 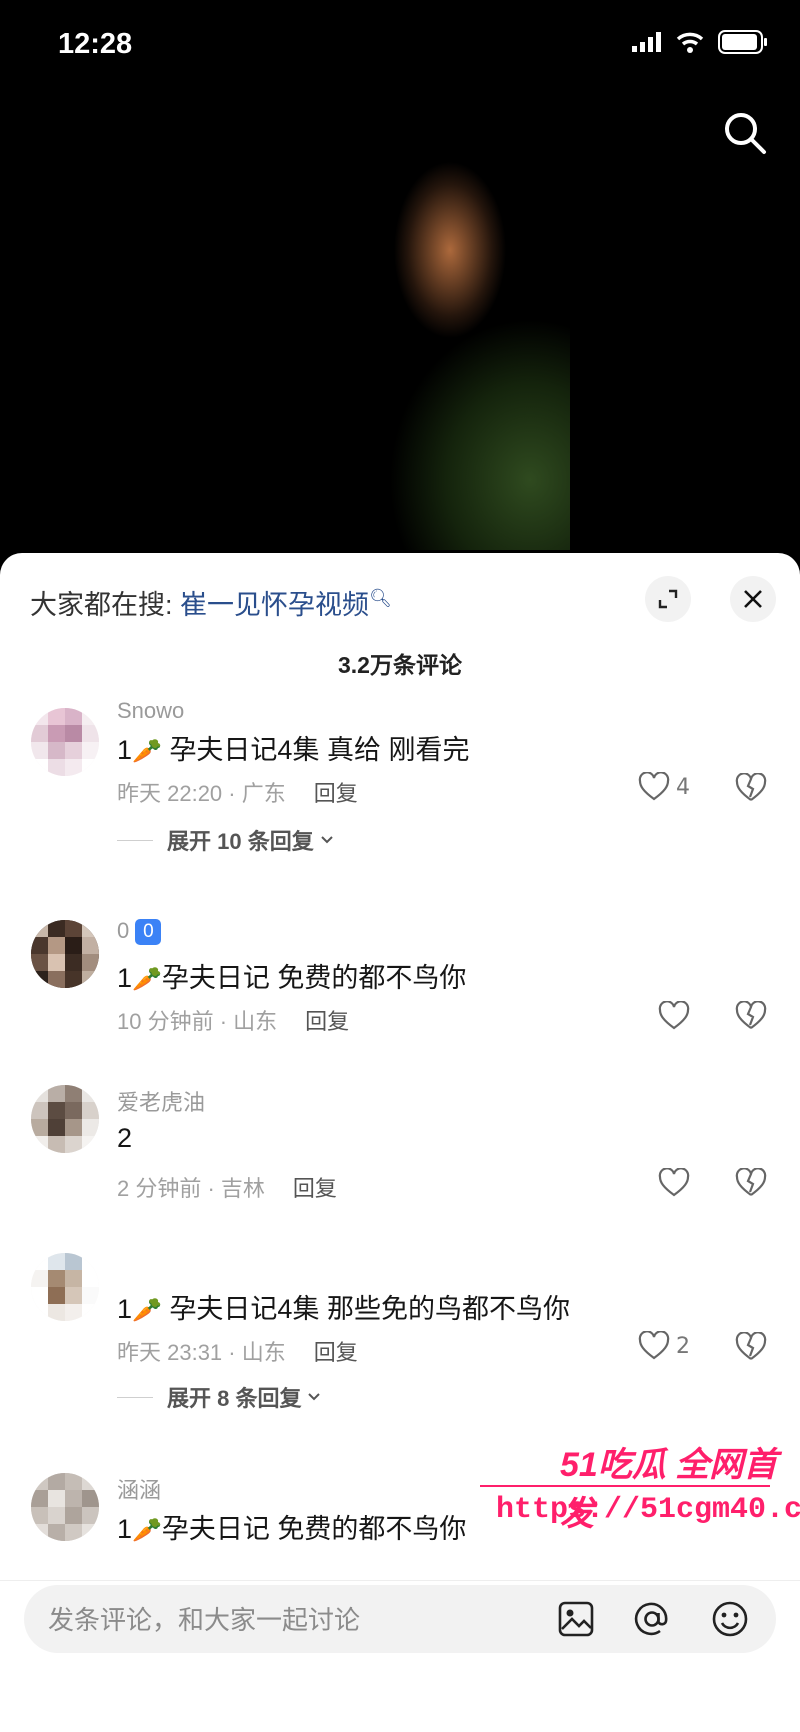 I want to click on watermark: 51吃瓜 全网首发 https://51cgm40.com, so click(x=640, y=1487).